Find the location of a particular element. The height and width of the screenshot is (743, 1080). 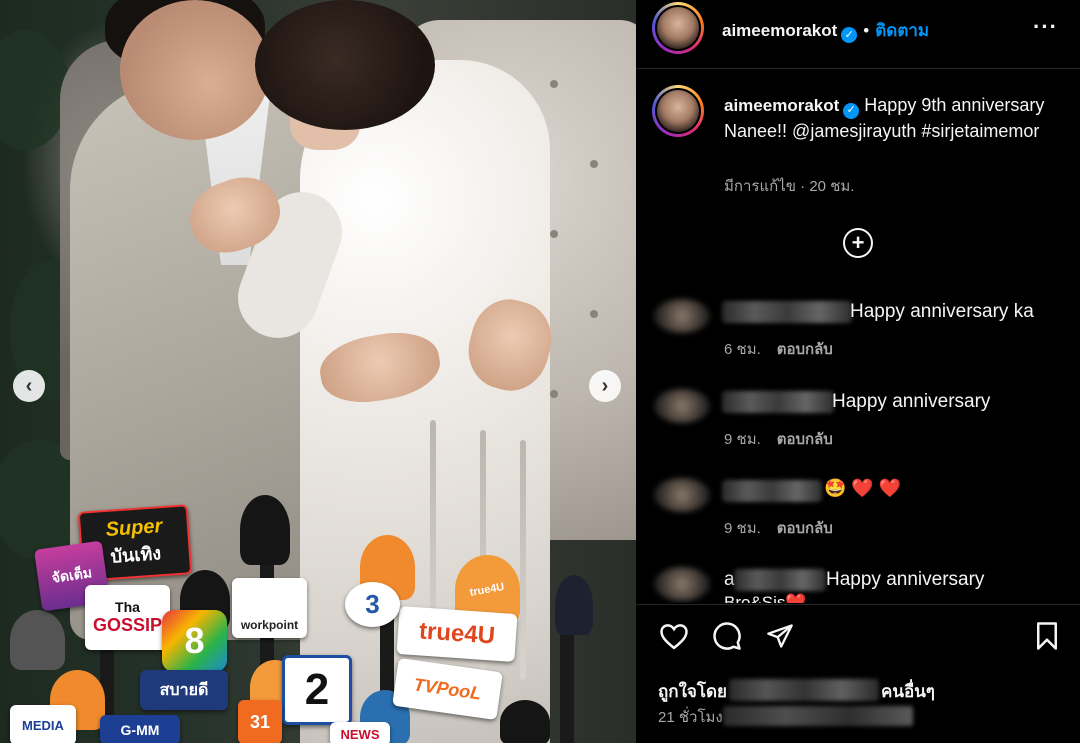

carousel-prev-button: ‹ is located at coordinates (29, 386).